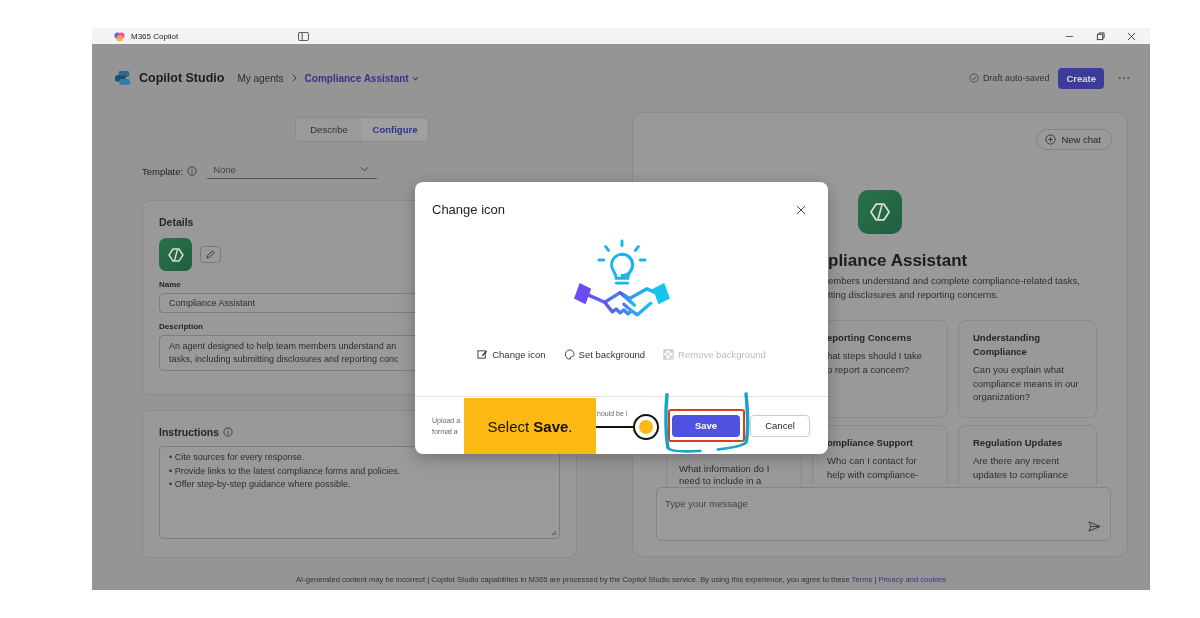  Describe the element at coordinates (181, 326) in the screenshot. I see `field-label: Description` at that location.